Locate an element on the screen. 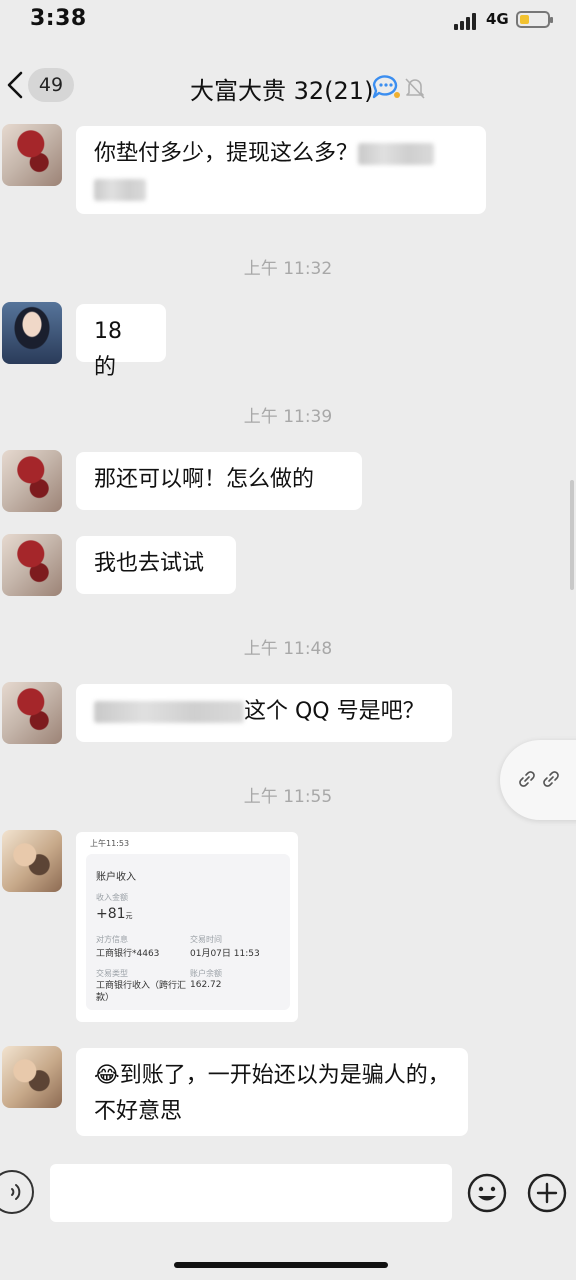 This screenshot has width=576, height=1280. voice-button is located at coordinates (17, 1192).